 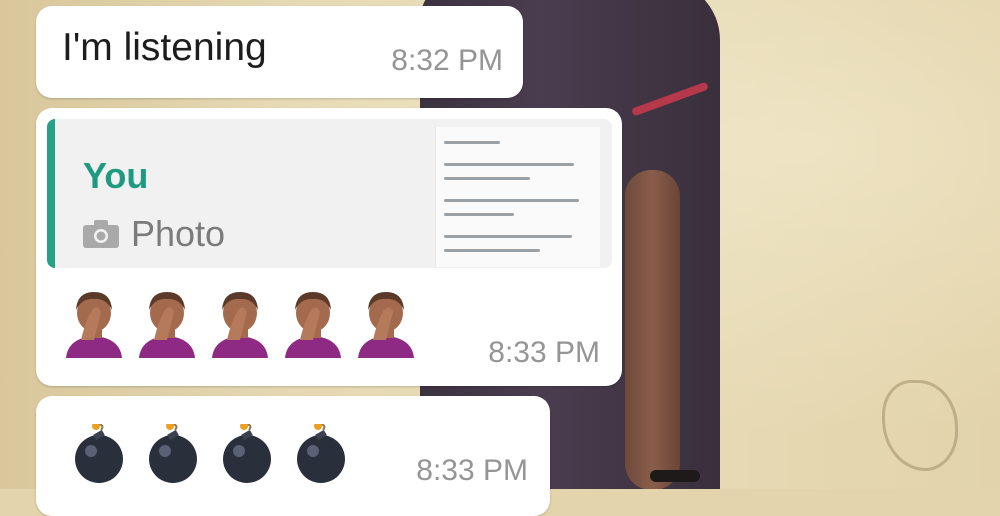 What do you see at coordinates (279, 52) in the screenshot?
I see `message-bubble: I'm listening 8:32 PM` at bounding box center [279, 52].